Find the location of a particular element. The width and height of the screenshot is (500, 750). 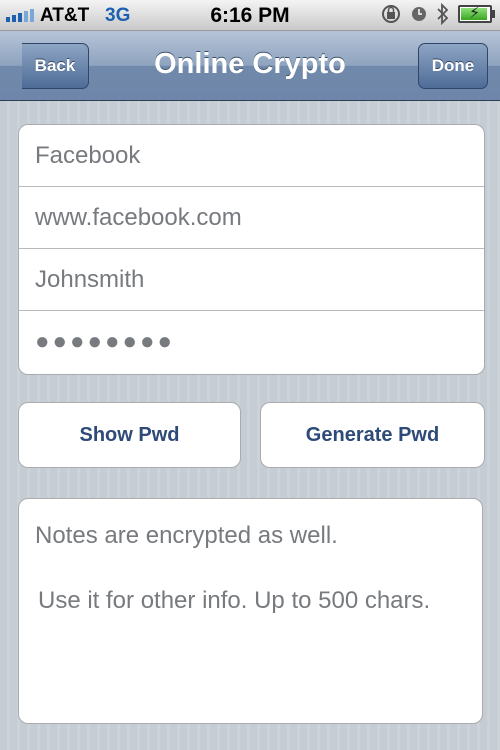

battery-charging-icon: ⚡ is located at coordinates (476, 14).